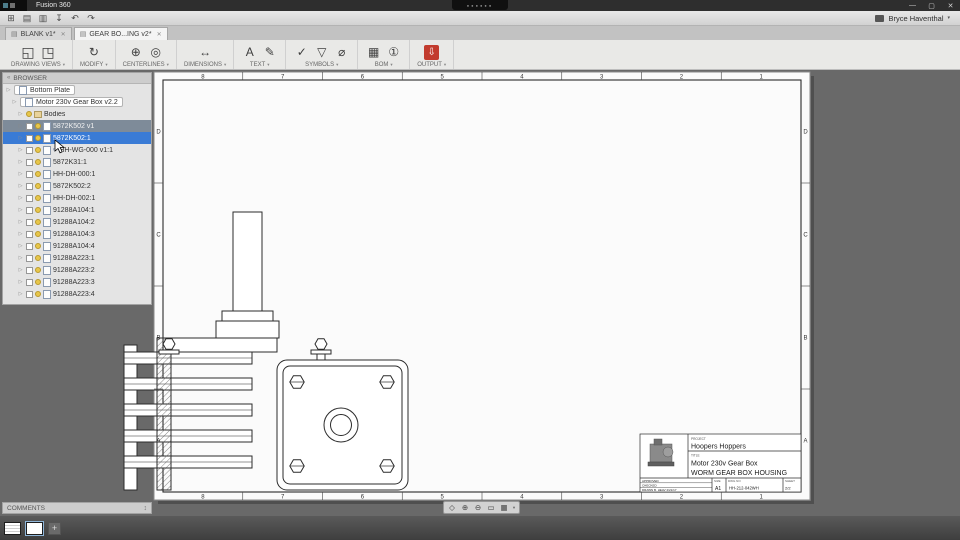 The height and width of the screenshot is (540, 960). I want to click on browser-item: ▷∞HH-WG-000 v1:1, so click(77, 150).